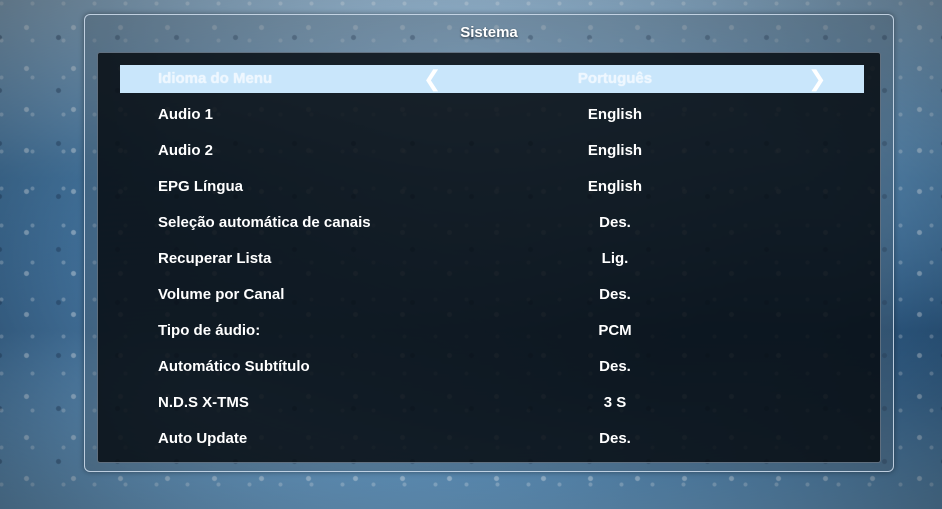 This screenshot has width=942, height=509. What do you see at coordinates (817, 79) in the screenshot?
I see `chevron-right-icon: ❯` at bounding box center [817, 79].